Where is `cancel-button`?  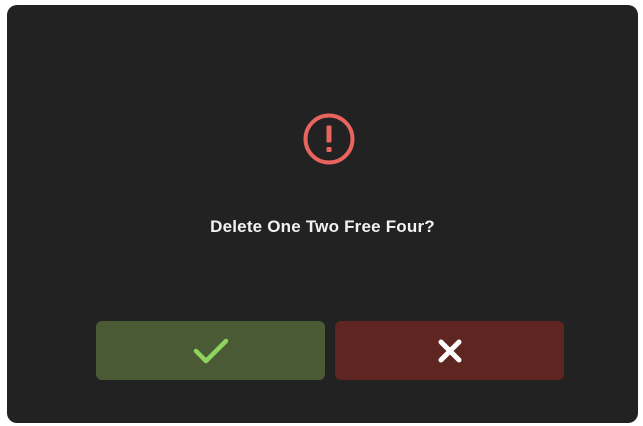 cancel-button is located at coordinates (449, 350).